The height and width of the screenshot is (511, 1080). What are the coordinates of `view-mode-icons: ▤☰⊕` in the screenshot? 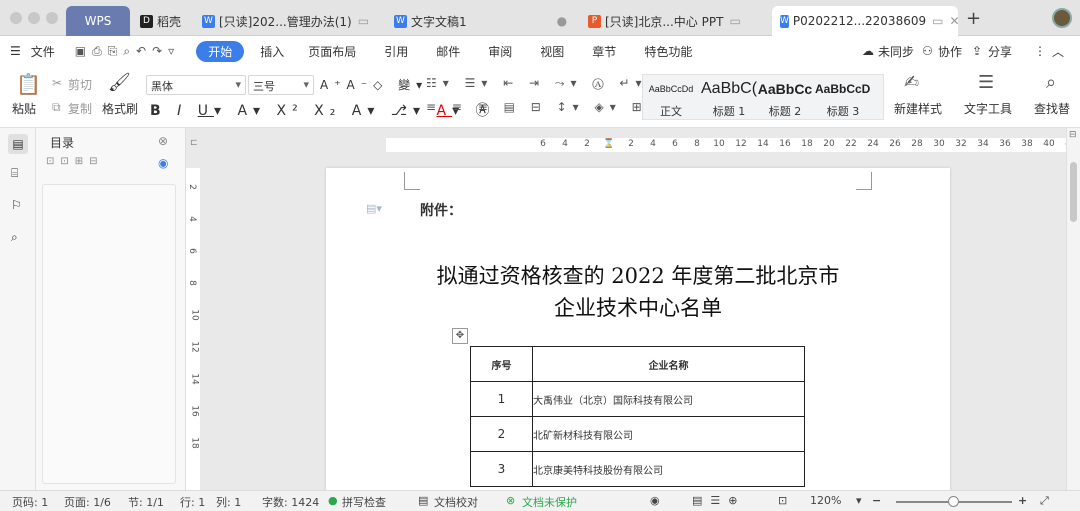 It's located at (718, 500).